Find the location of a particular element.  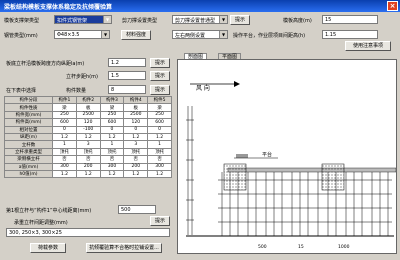

row-header-cell: a值(mm) is located at coordinates (28, 166).